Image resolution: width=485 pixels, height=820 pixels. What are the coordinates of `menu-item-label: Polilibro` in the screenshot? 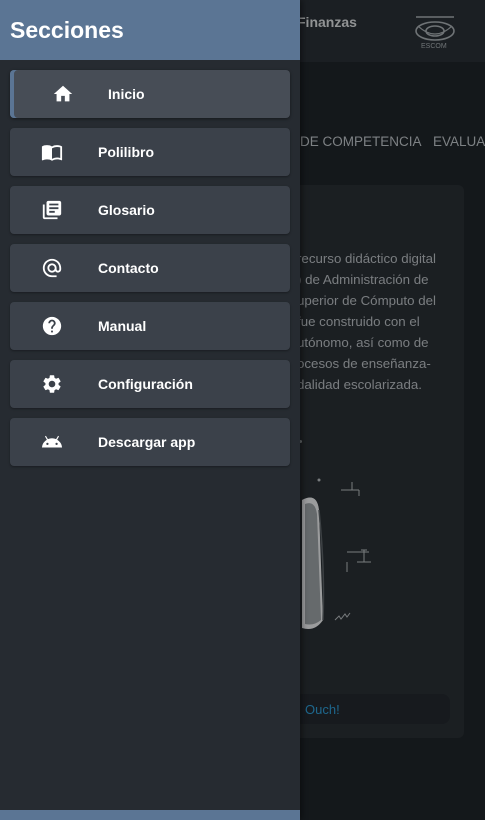 It's located at (126, 152).